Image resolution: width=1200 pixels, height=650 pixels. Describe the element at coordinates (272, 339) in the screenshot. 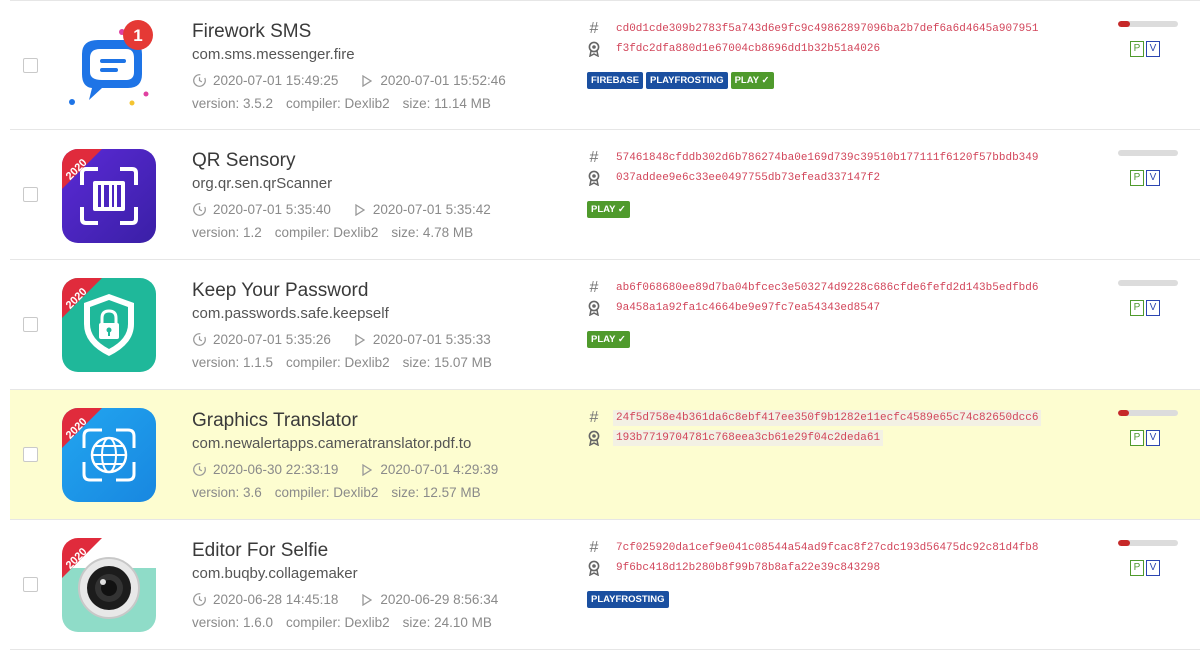

I see `first-seen-date: 2020-07-01 5:35:26` at that location.